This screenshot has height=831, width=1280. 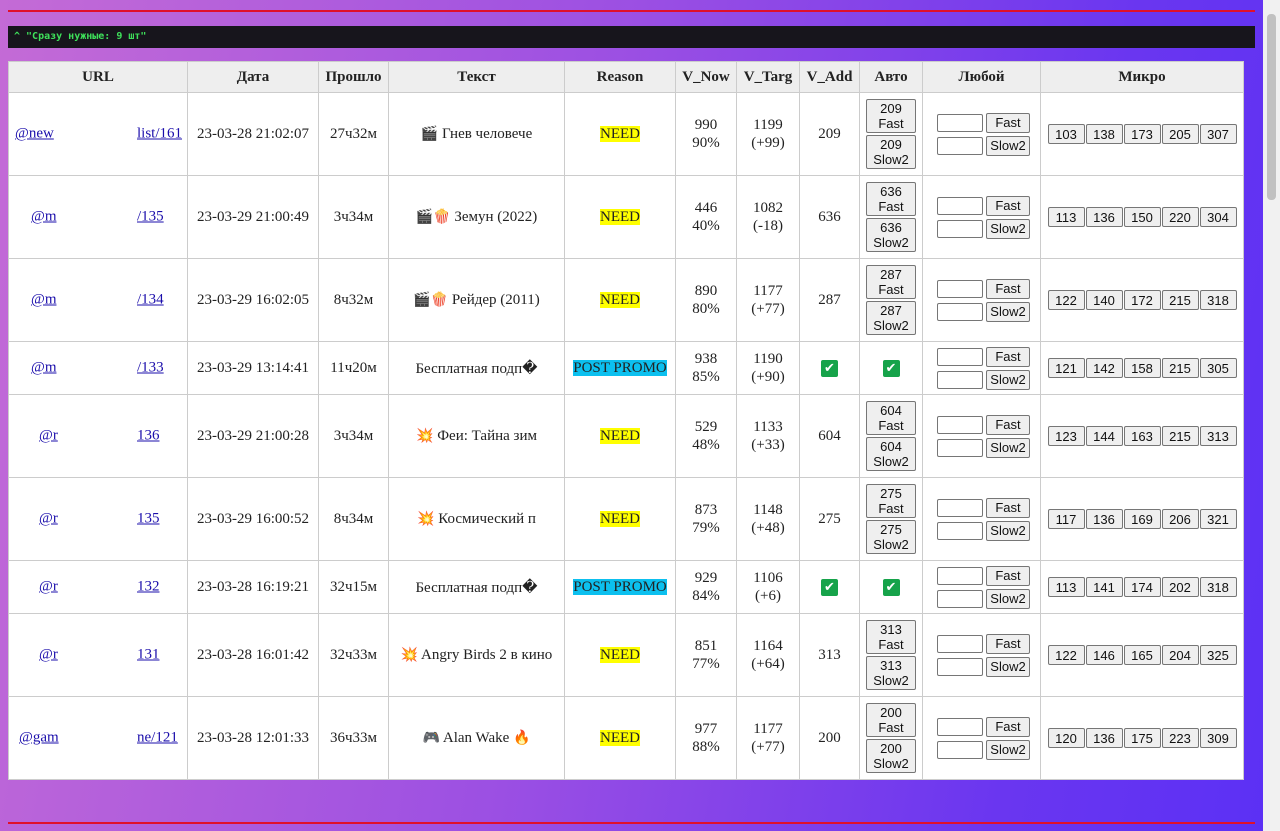 I want to click on auto-fast-button: 200 Fast, so click(x=891, y=720).